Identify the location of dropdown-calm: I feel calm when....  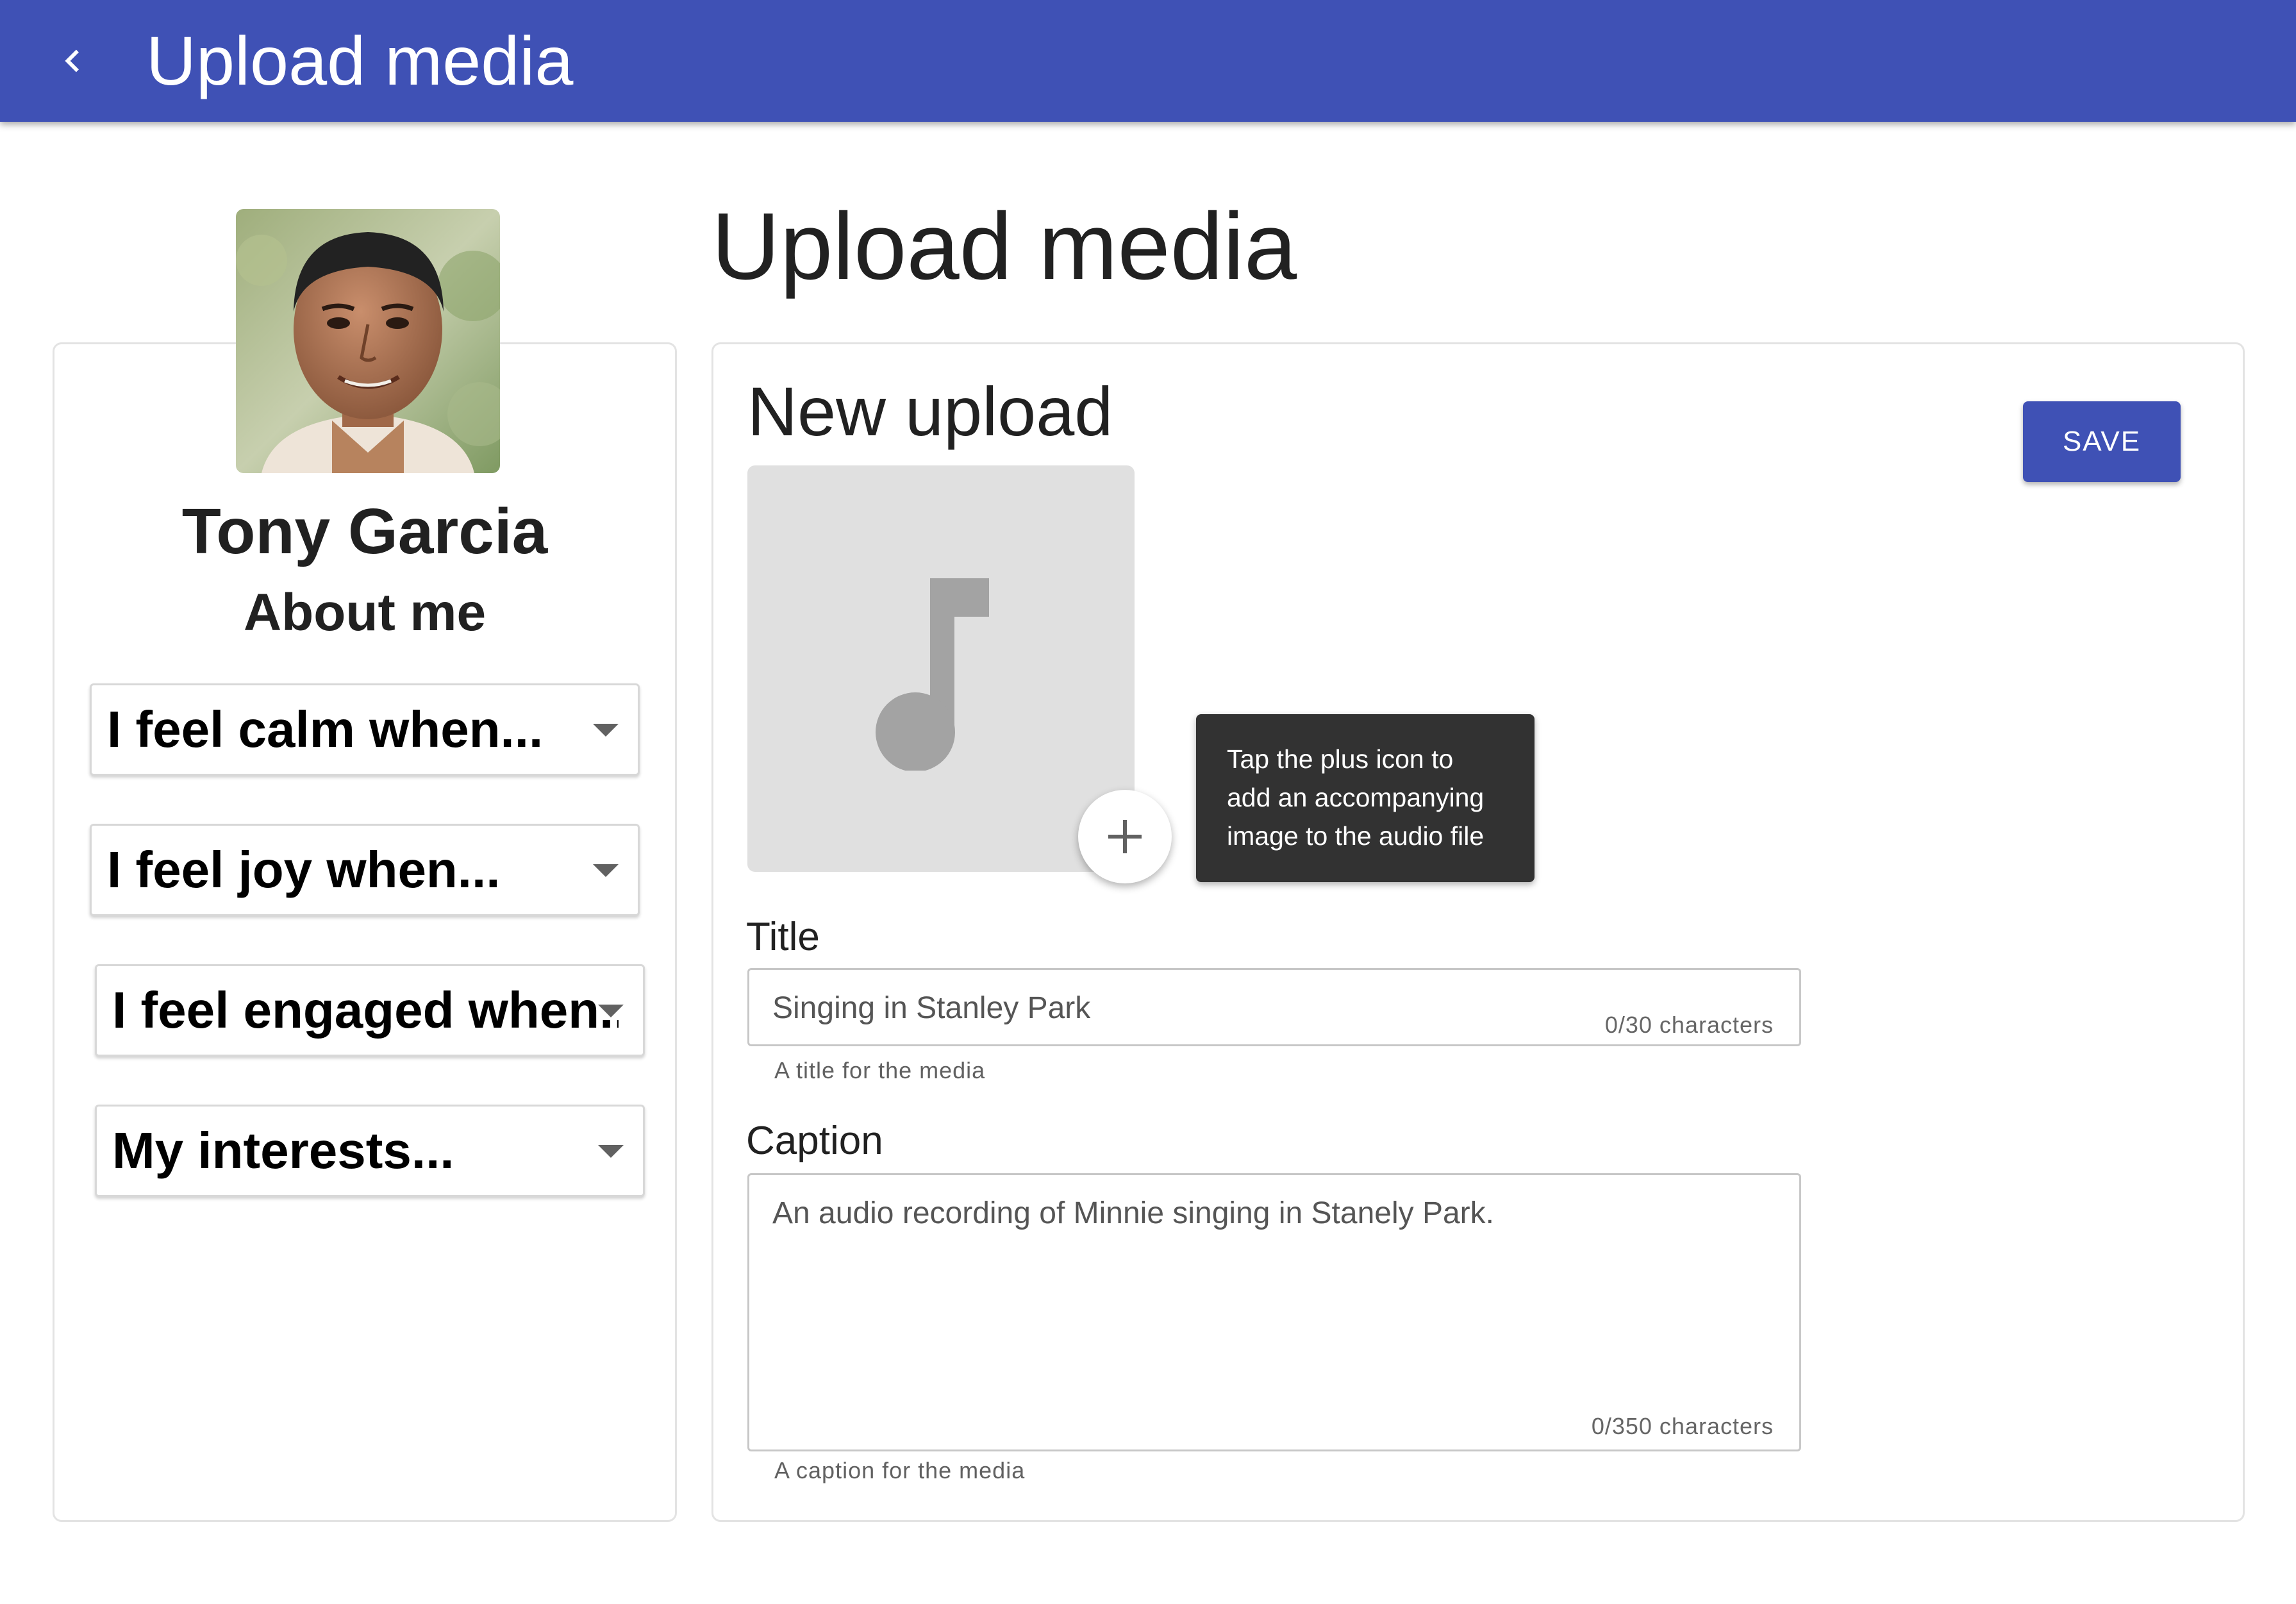
(365, 729).